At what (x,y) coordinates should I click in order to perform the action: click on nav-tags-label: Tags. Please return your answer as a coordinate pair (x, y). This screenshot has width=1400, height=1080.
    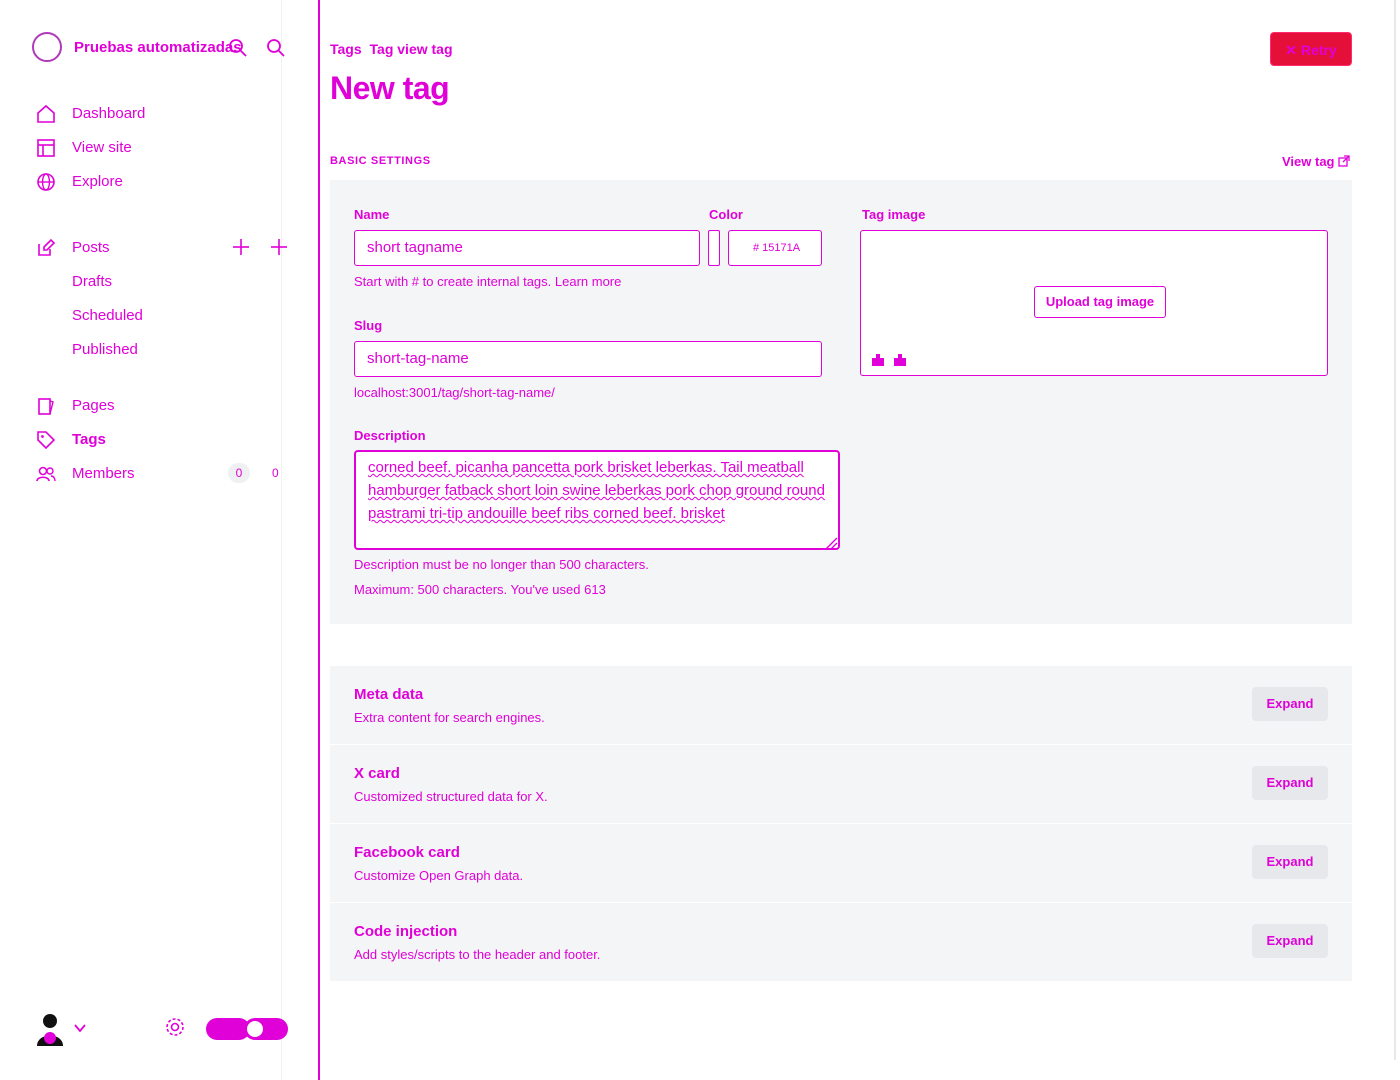
    Looking at the image, I should click on (89, 439).